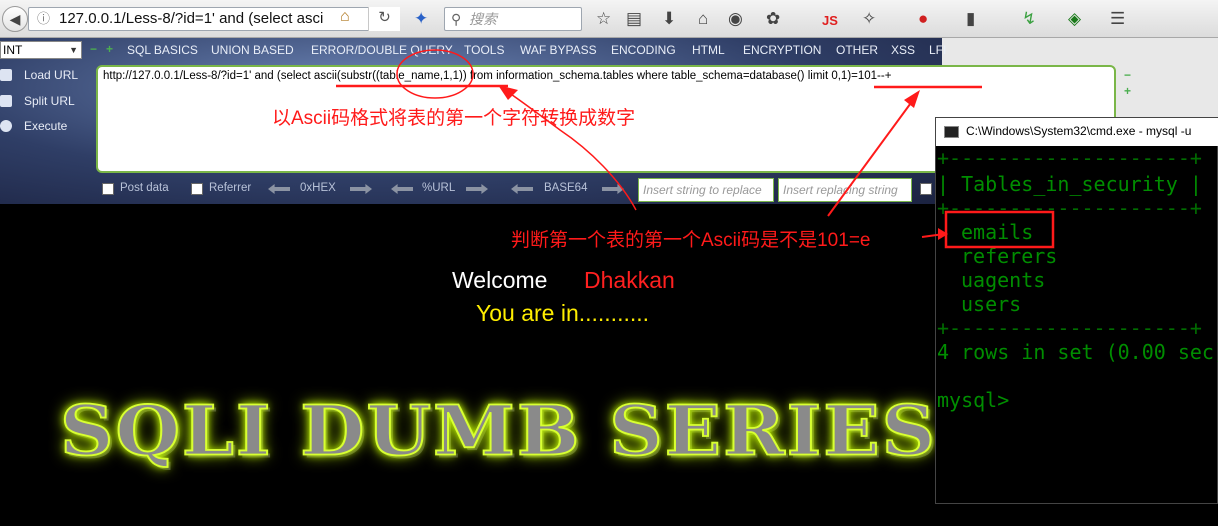  What do you see at coordinates (454, 118) in the screenshot?
I see `annotation-ascii-convert: 以Ascii码格式将表的第一个字符转换成数字` at bounding box center [454, 118].